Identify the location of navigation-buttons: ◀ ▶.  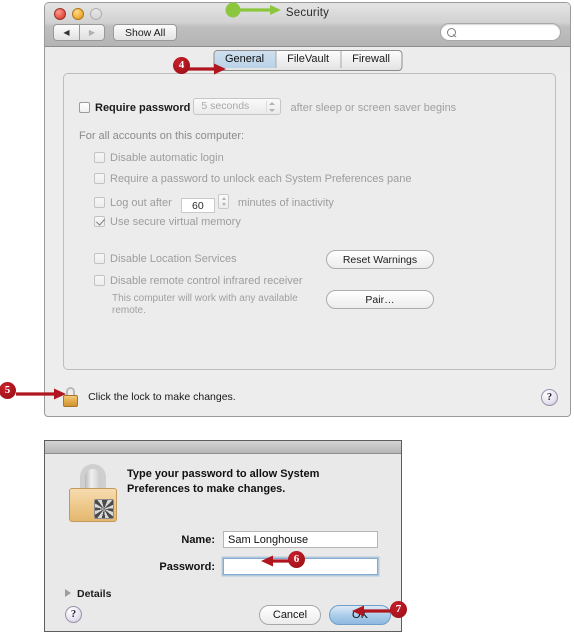
(79, 32).